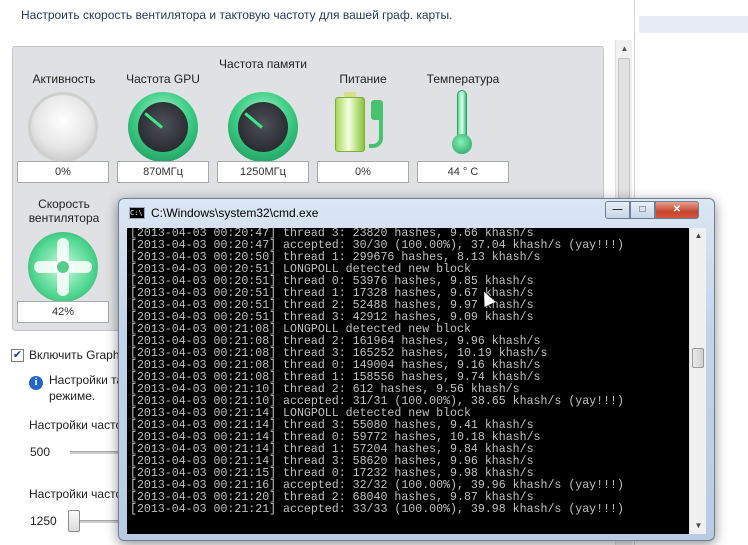 Image resolution: width=748 pixels, height=545 pixels. What do you see at coordinates (677, 210) in the screenshot?
I see `close-button: ✕` at bounding box center [677, 210].